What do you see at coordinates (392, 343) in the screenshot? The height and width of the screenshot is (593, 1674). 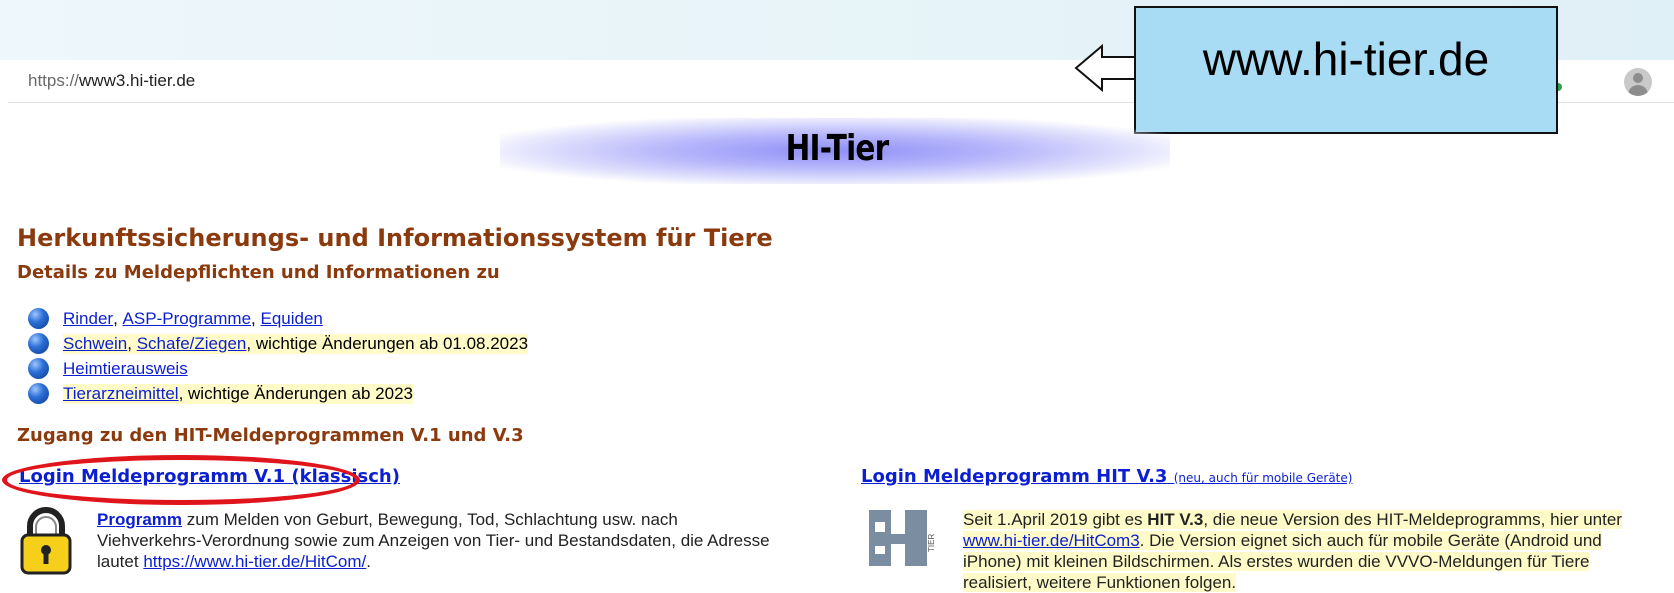 I see `note-text: wichtige Änderungen ab 01.08.2023` at bounding box center [392, 343].